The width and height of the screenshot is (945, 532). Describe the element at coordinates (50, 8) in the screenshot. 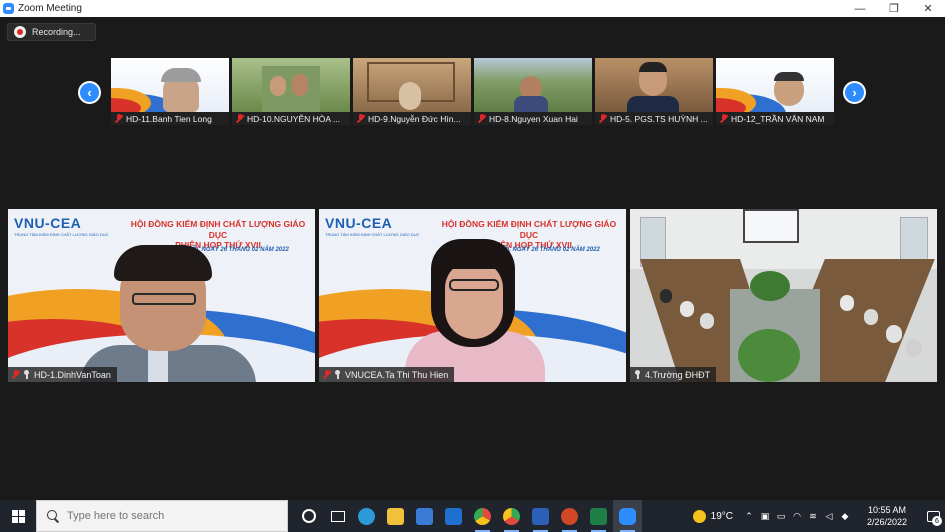

I see `window-title: Zoom Meeting` at that location.